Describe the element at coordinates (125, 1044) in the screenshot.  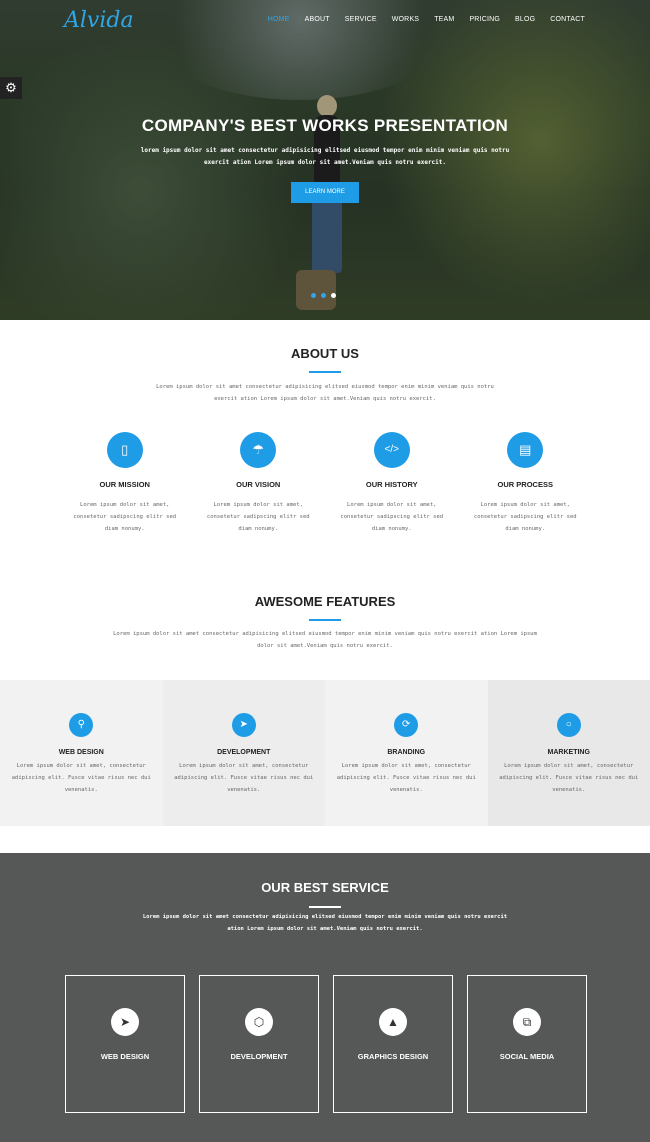
I see `service-box-web-design: ➤ WEB DESIGN` at that location.